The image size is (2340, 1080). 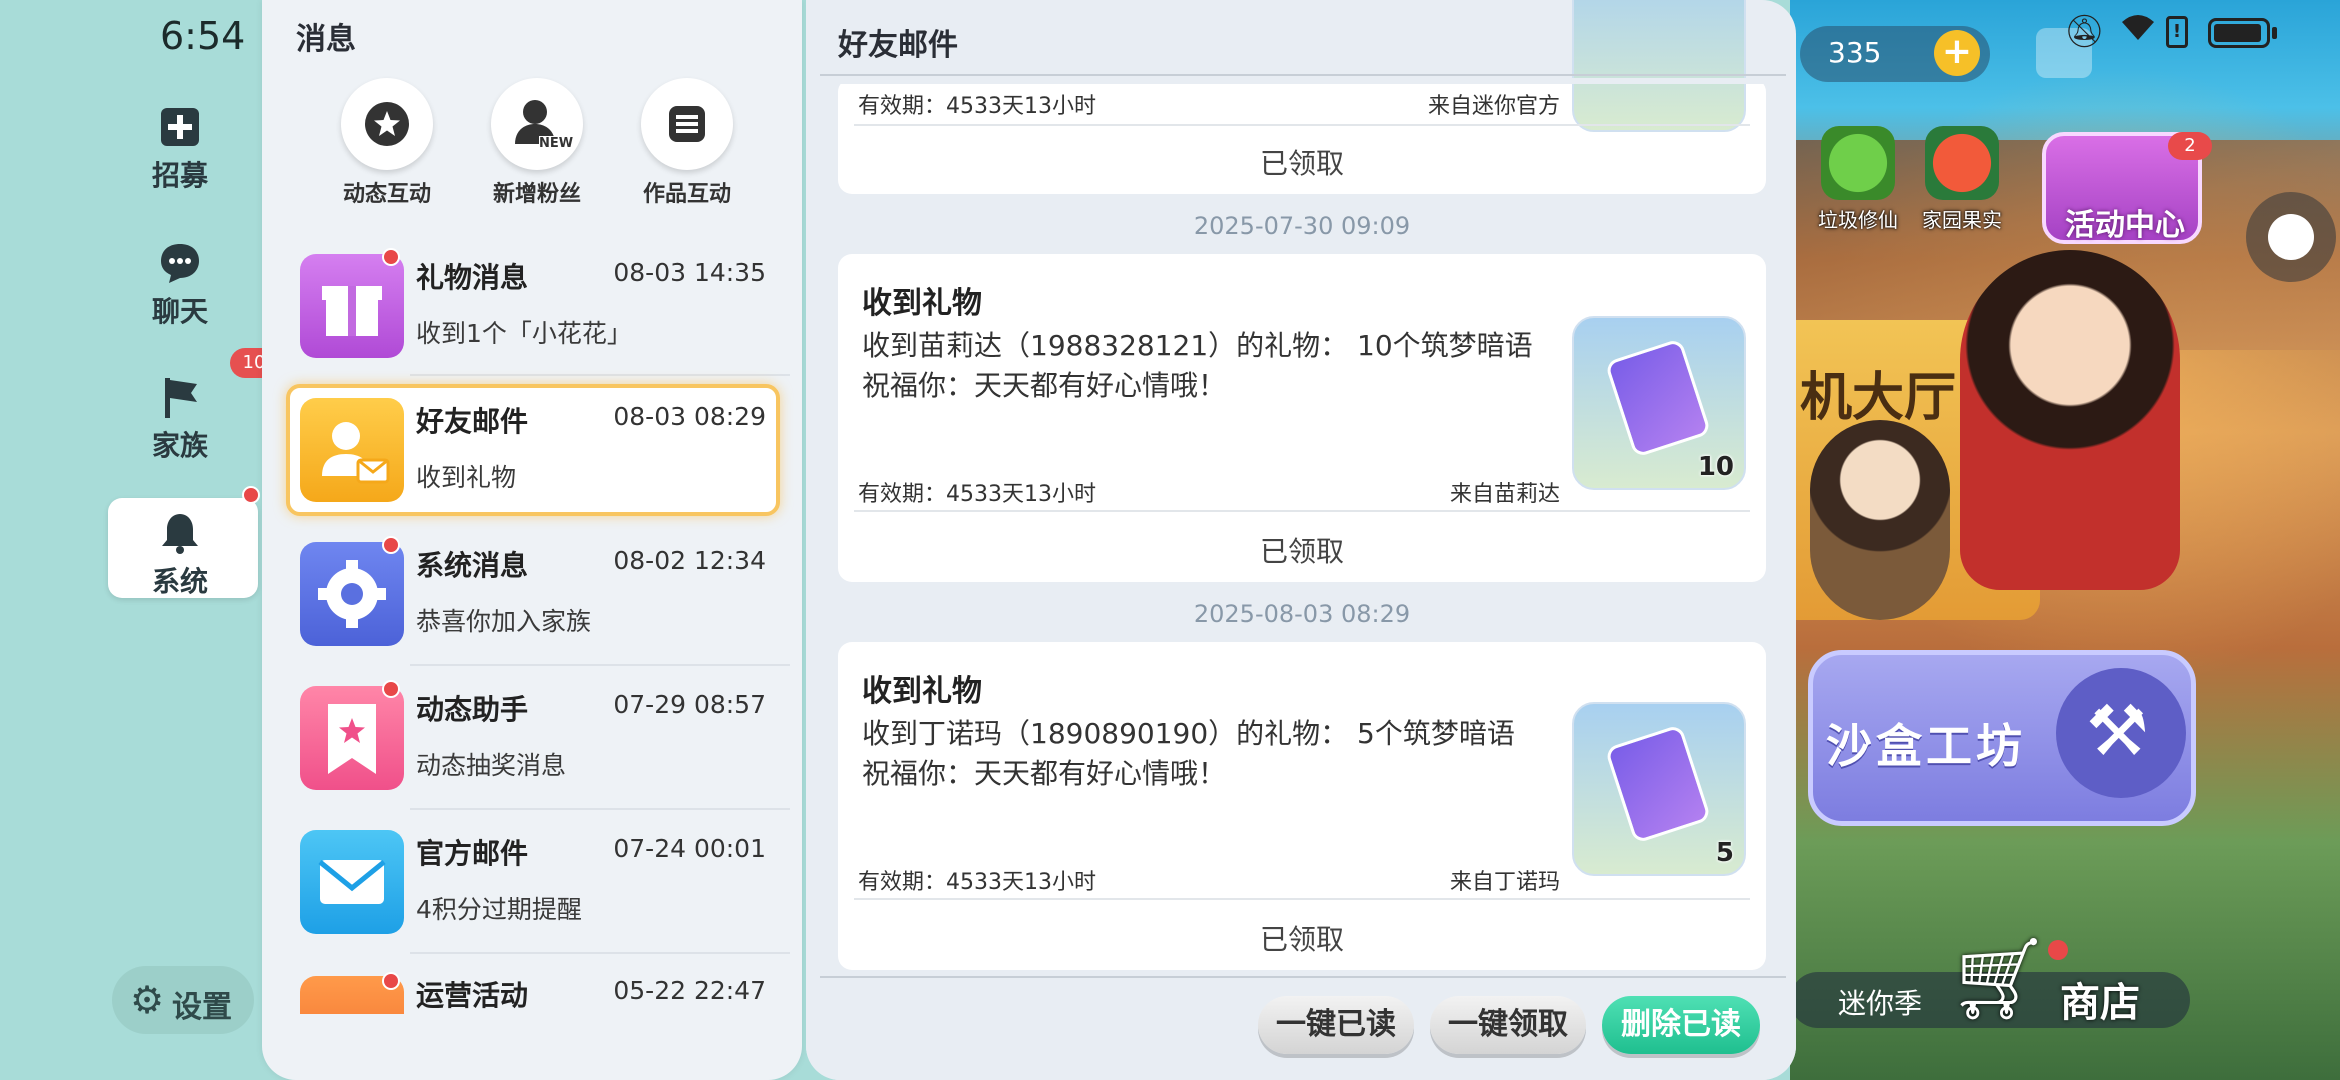 What do you see at coordinates (1926, 746) in the screenshot?
I see `sandbox-workshop-label: 沙盒工坊` at bounding box center [1926, 746].